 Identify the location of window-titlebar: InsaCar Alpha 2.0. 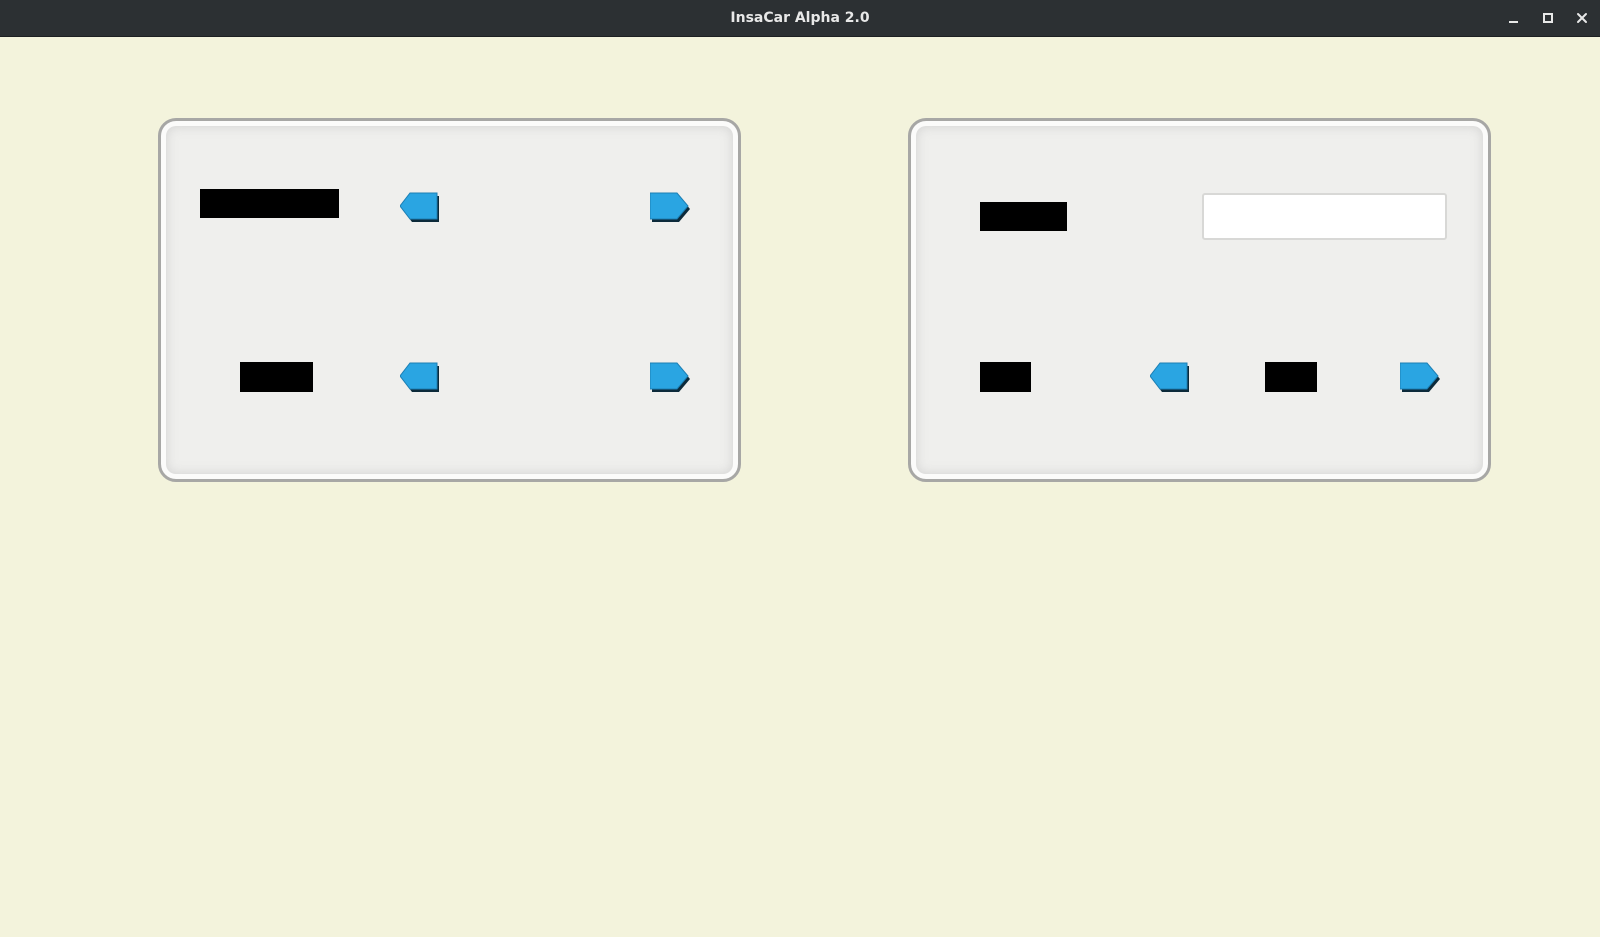
(800, 18).